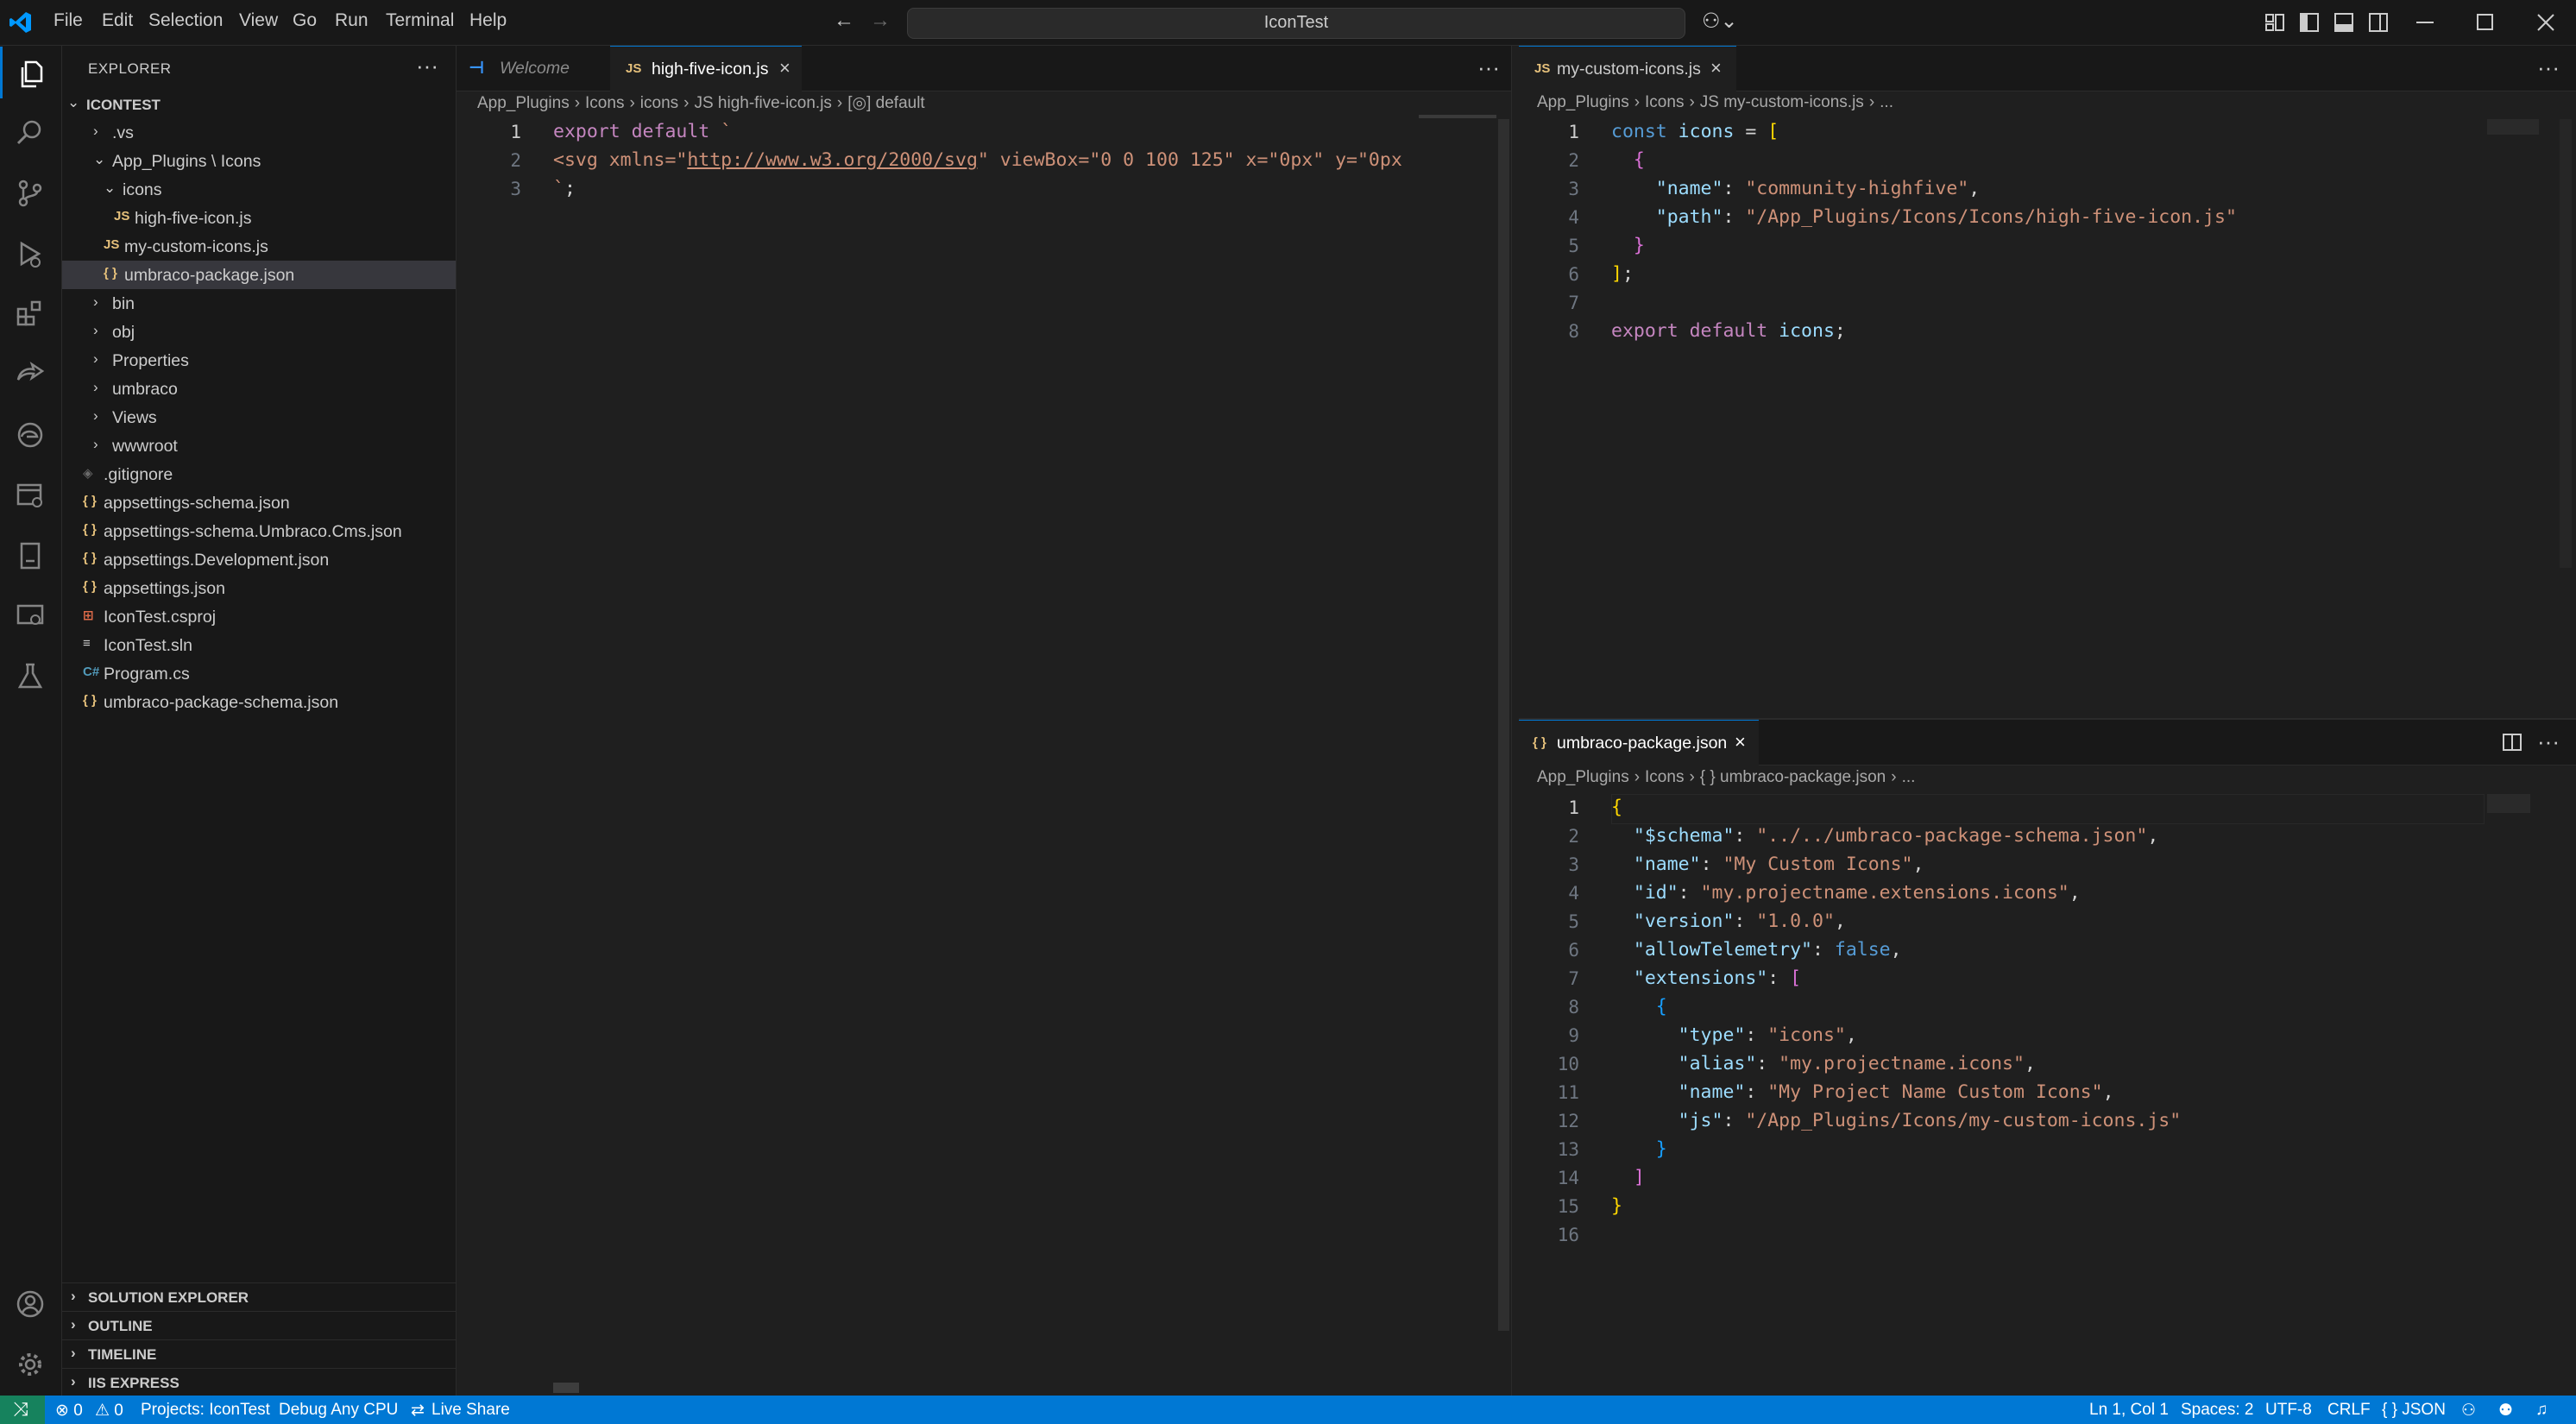 The height and width of the screenshot is (1424, 2576). I want to click on code-line: "version": "1.0.0",, so click(1728, 925).